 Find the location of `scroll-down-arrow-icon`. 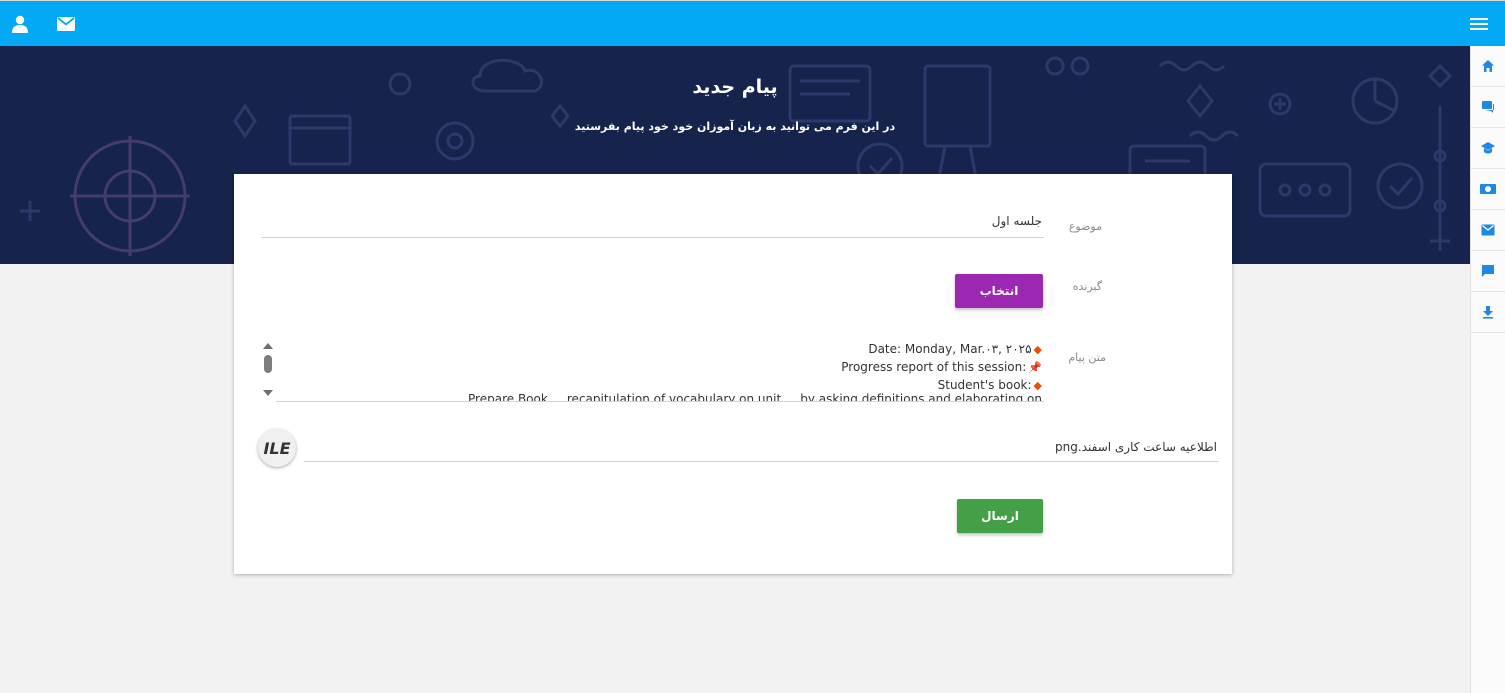

scroll-down-arrow-icon is located at coordinates (268, 393).